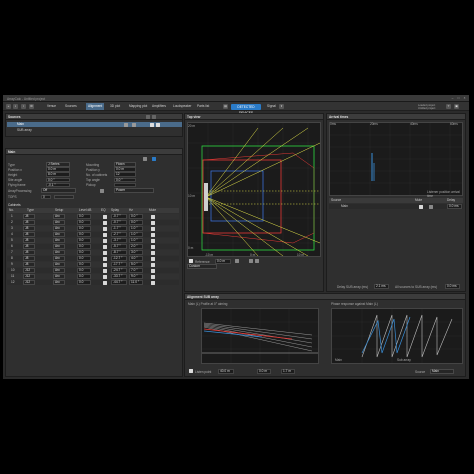  What do you see at coordinates (93, 216) in the screenshot?
I see `cabinet-row: 1 J8 Arc 0.0 -0.7 ° 0.0 °` at bounding box center [93, 216].